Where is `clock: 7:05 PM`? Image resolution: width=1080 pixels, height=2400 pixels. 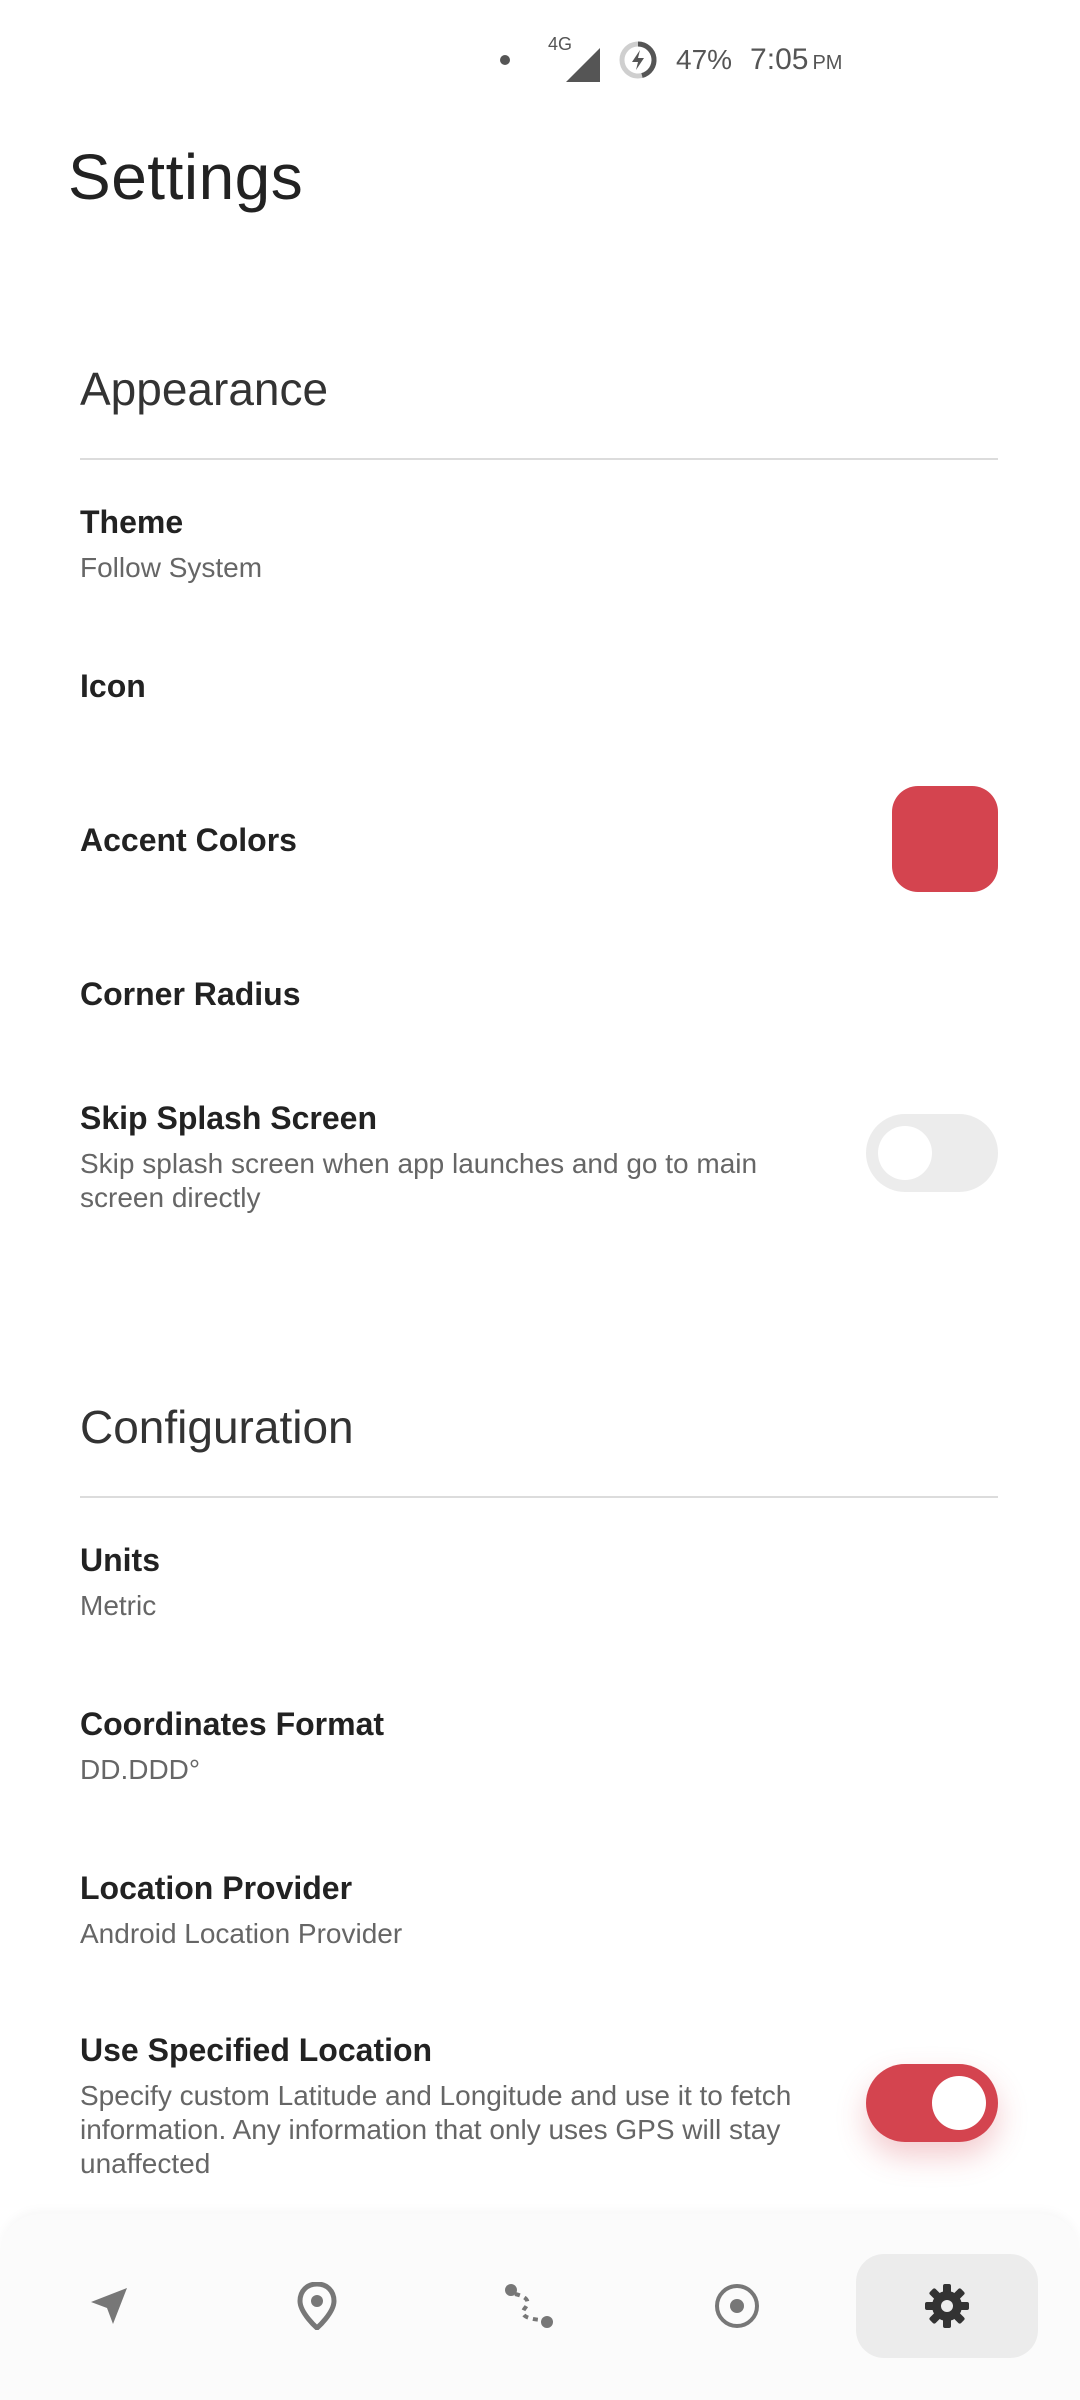
clock: 7:05 PM is located at coordinates (796, 60).